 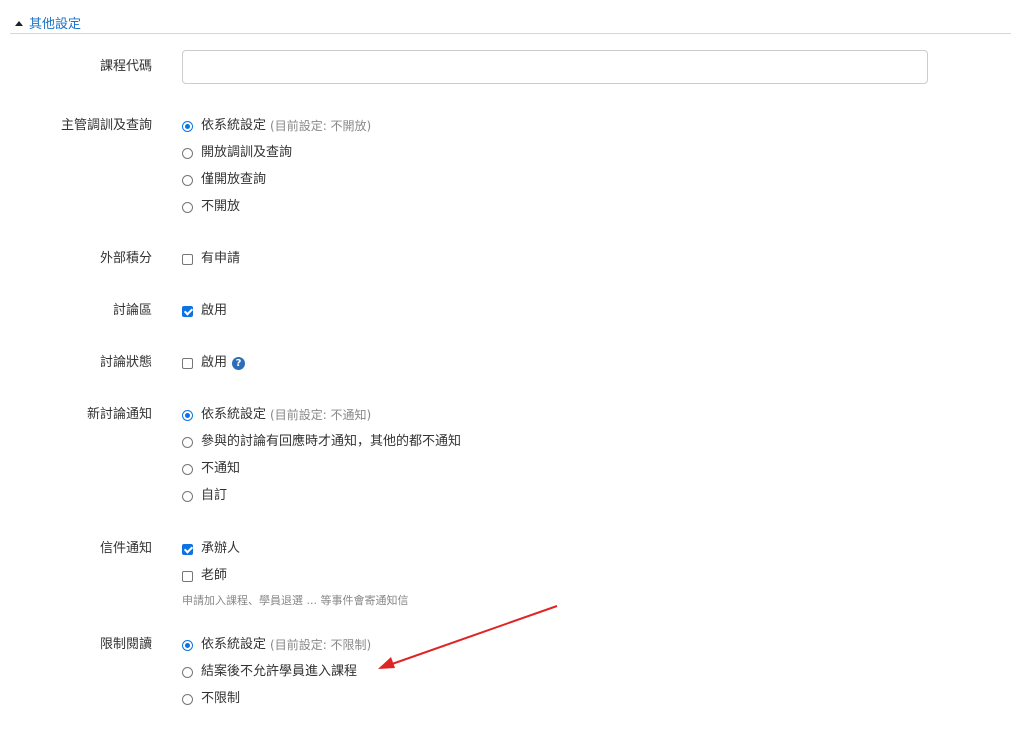 I want to click on mail-notify-option-teacher: 老師, so click(x=204, y=576).